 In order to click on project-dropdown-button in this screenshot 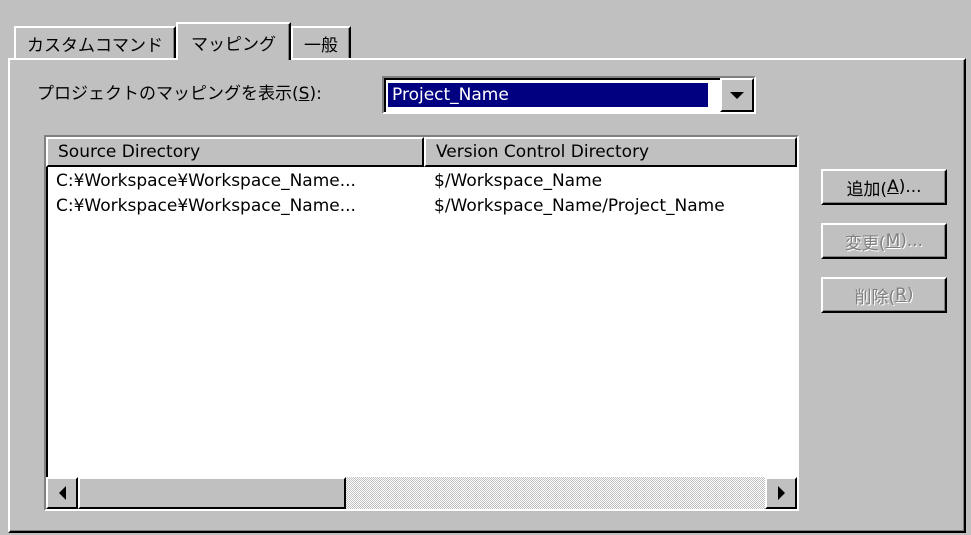, I will do `click(737, 95)`.